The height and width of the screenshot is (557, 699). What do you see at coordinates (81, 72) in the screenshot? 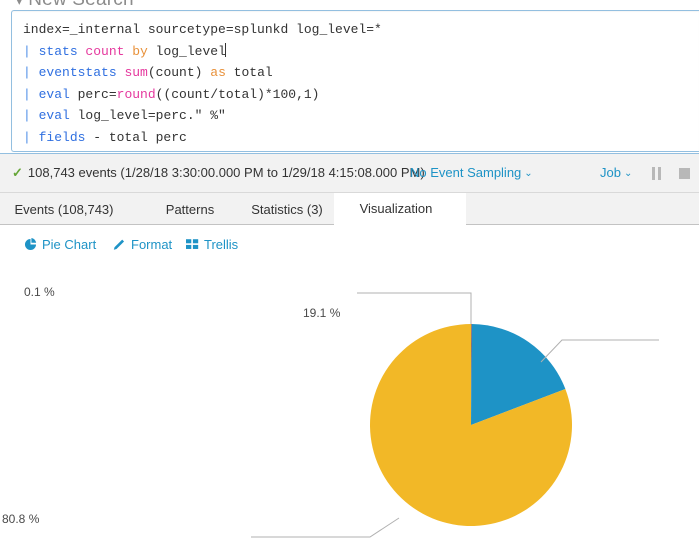
I see `search-token: eventstats` at bounding box center [81, 72].